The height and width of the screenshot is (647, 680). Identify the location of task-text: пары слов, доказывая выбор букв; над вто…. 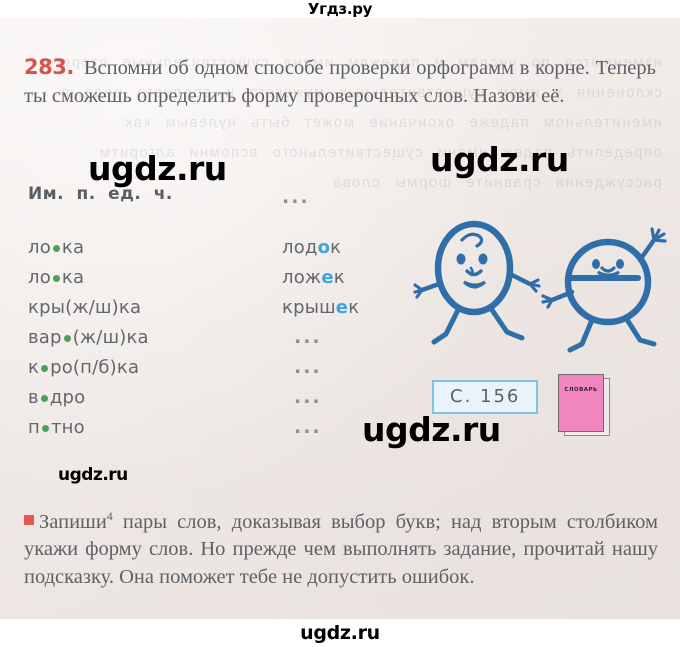
(341, 549).